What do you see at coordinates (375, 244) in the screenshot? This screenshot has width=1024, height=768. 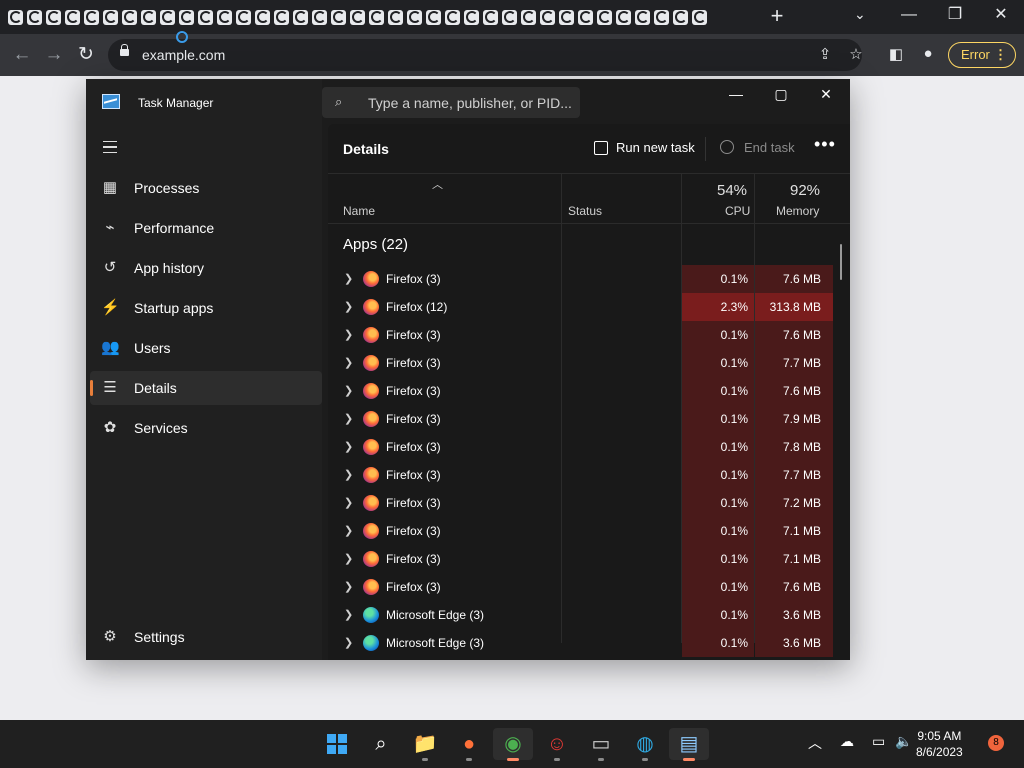 I see `group-header-apps: Apps (22)` at bounding box center [375, 244].